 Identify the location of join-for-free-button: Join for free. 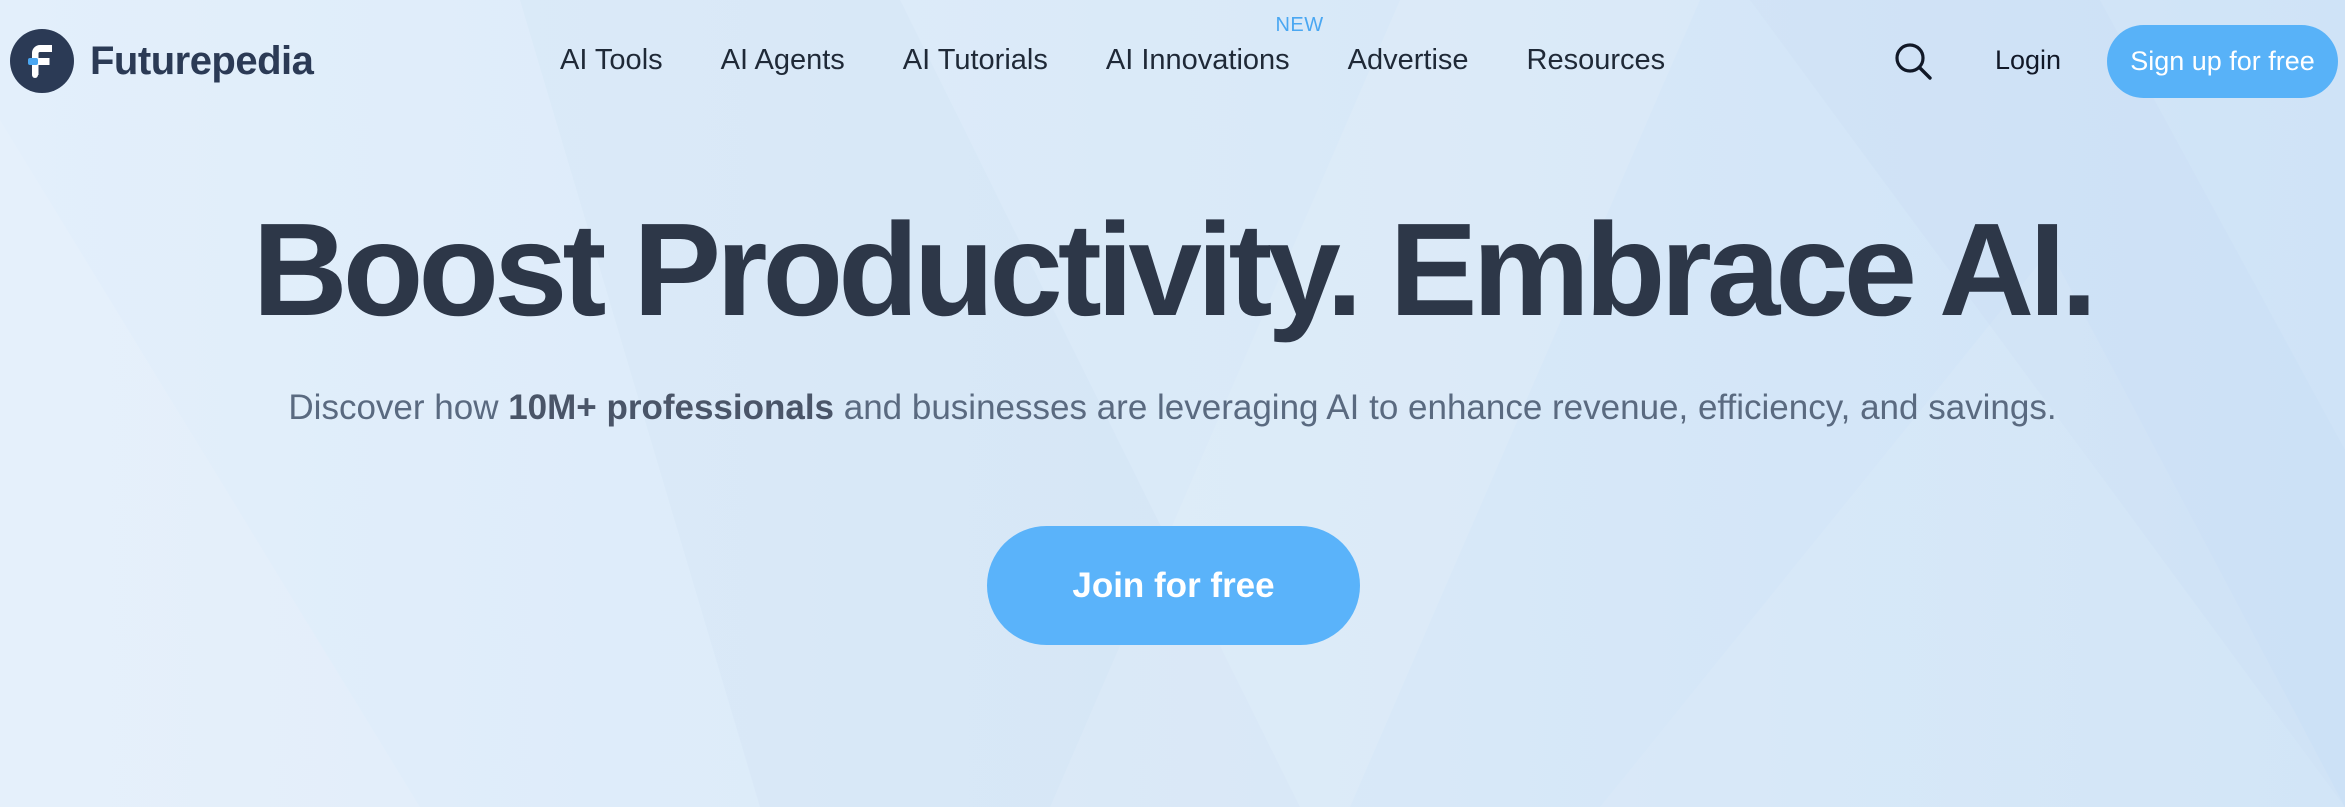
(1173, 585).